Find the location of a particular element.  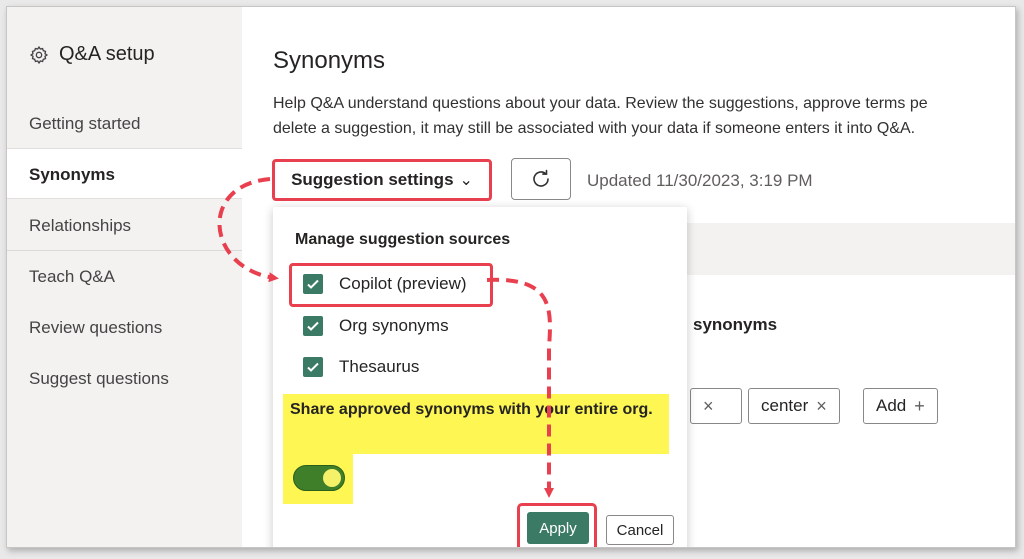

refresh-icon is located at coordinates (541, 178).